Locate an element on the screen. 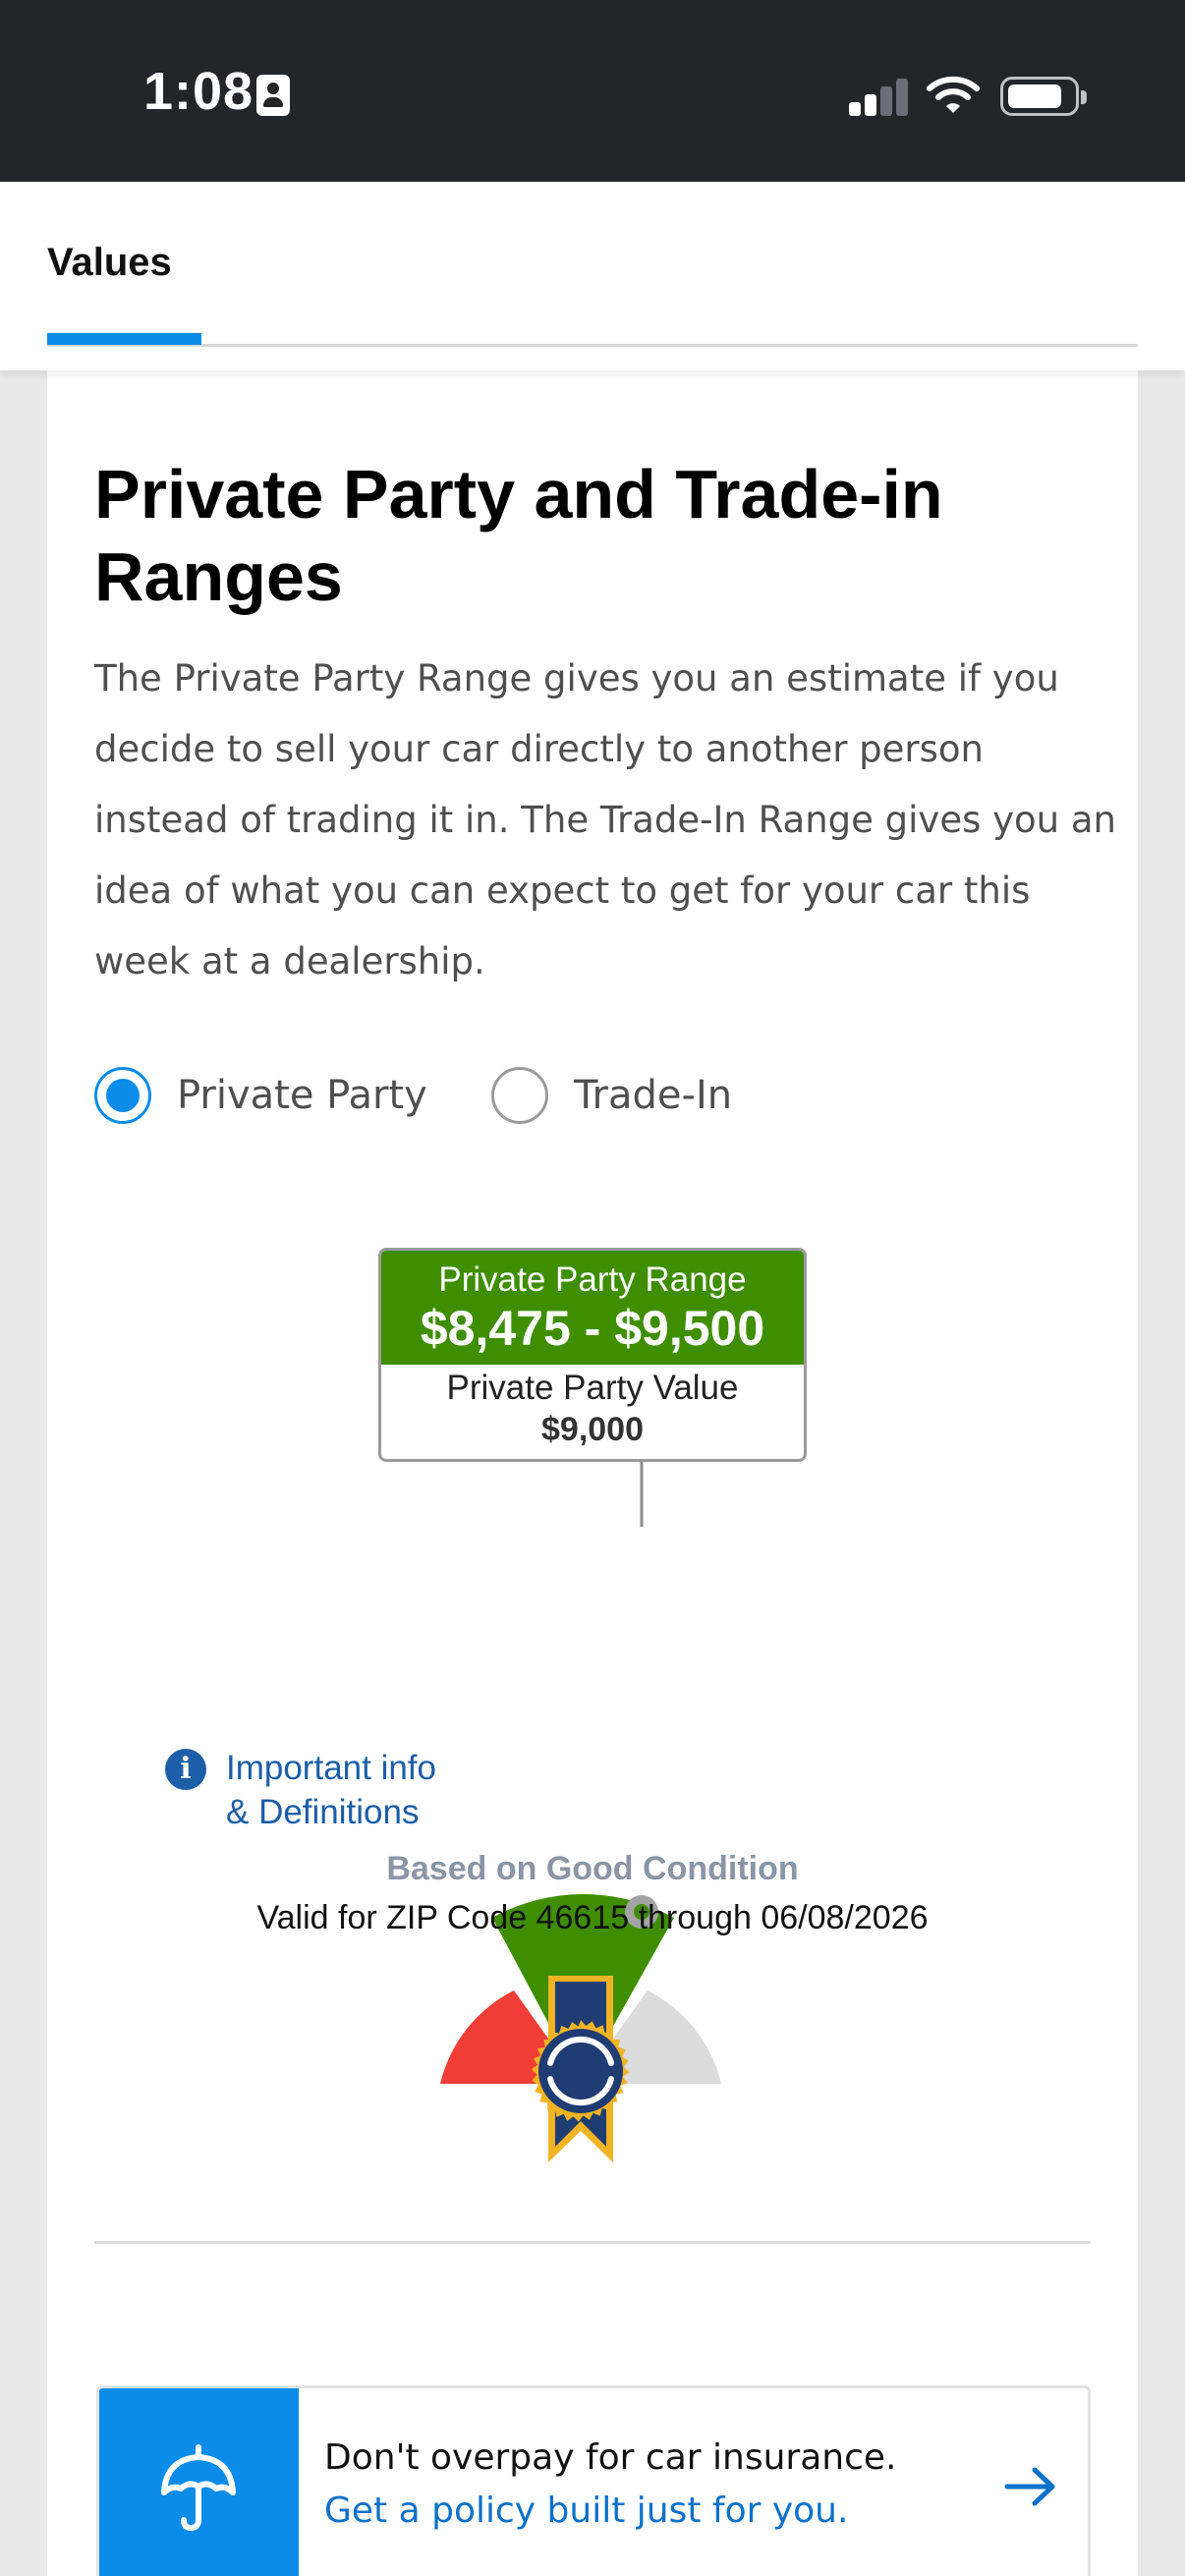  tab-bar-divider is located at coordinates (592, 345).